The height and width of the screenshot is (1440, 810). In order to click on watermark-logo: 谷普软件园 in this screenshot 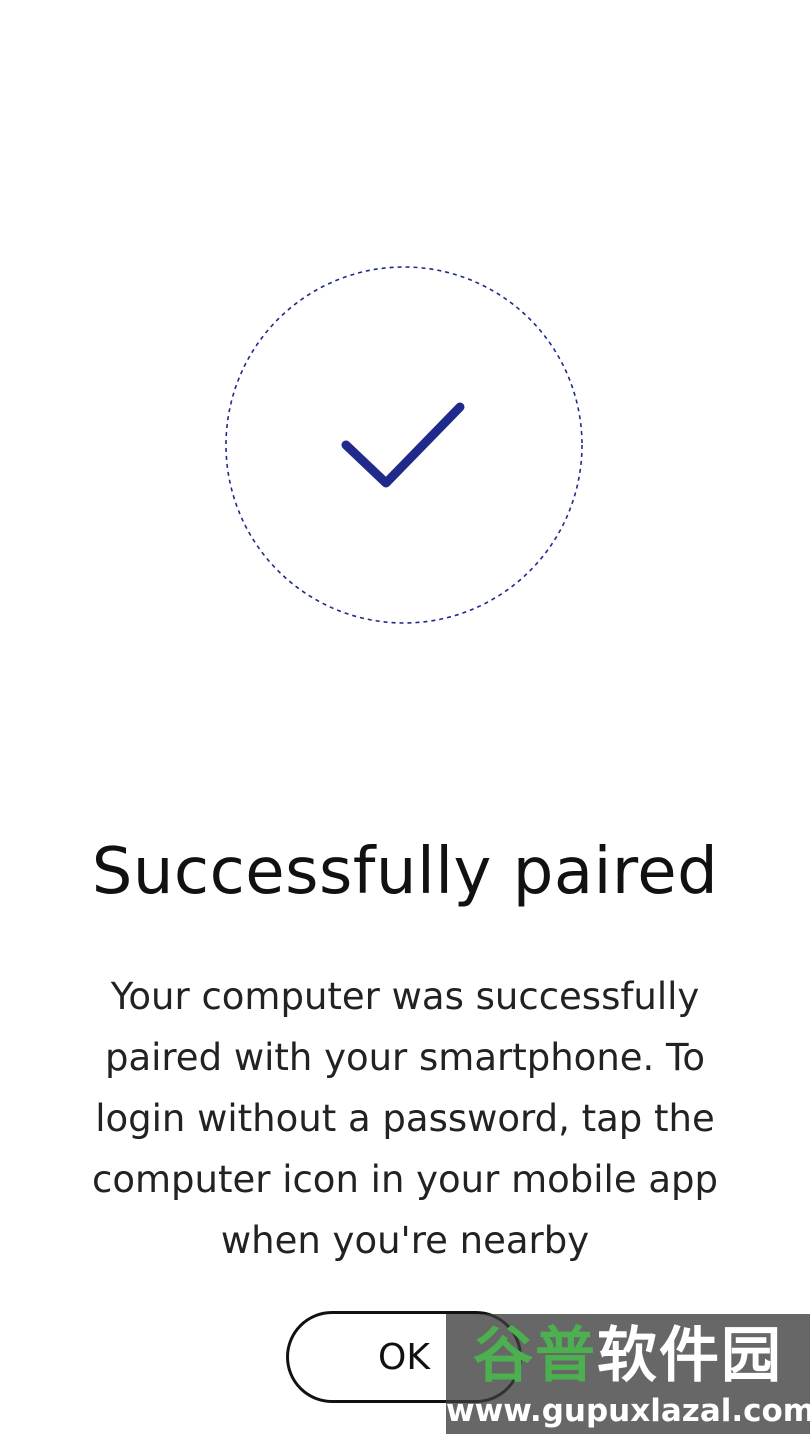, I will do `click(628, 1356)`.